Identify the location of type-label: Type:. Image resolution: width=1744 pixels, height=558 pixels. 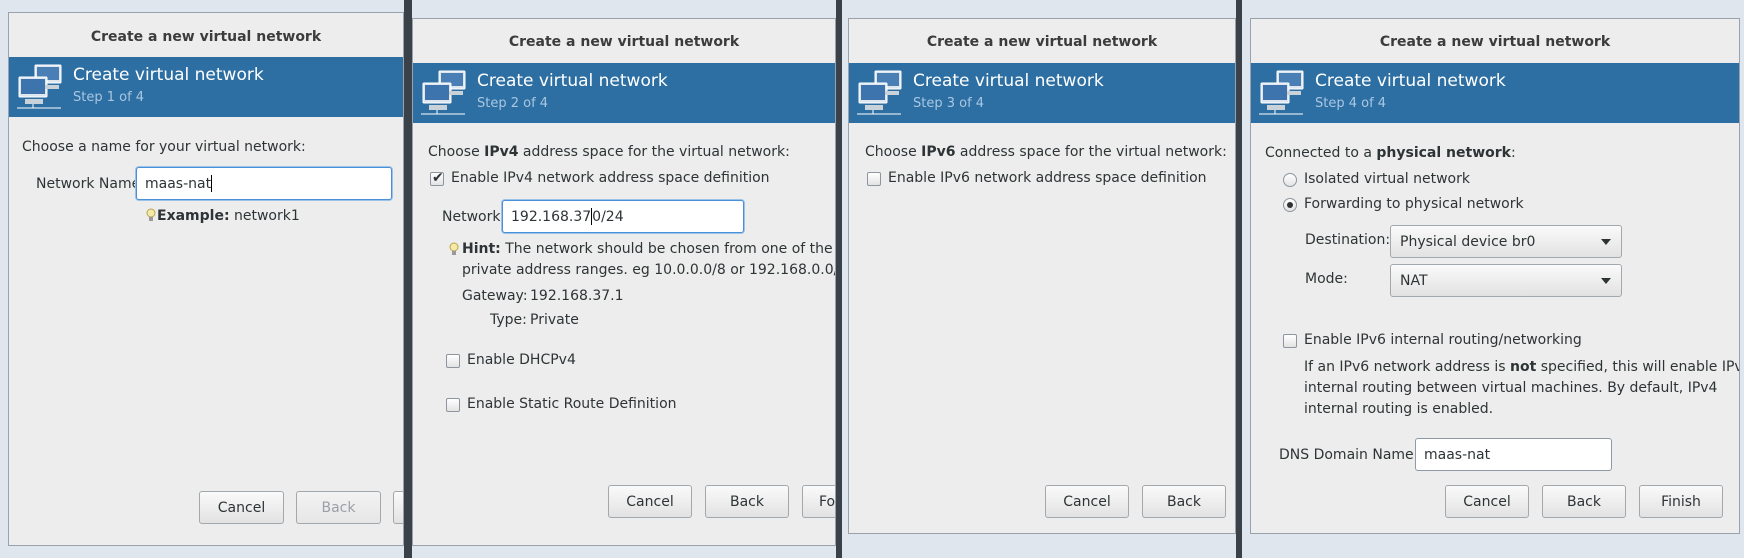
(508, 320).